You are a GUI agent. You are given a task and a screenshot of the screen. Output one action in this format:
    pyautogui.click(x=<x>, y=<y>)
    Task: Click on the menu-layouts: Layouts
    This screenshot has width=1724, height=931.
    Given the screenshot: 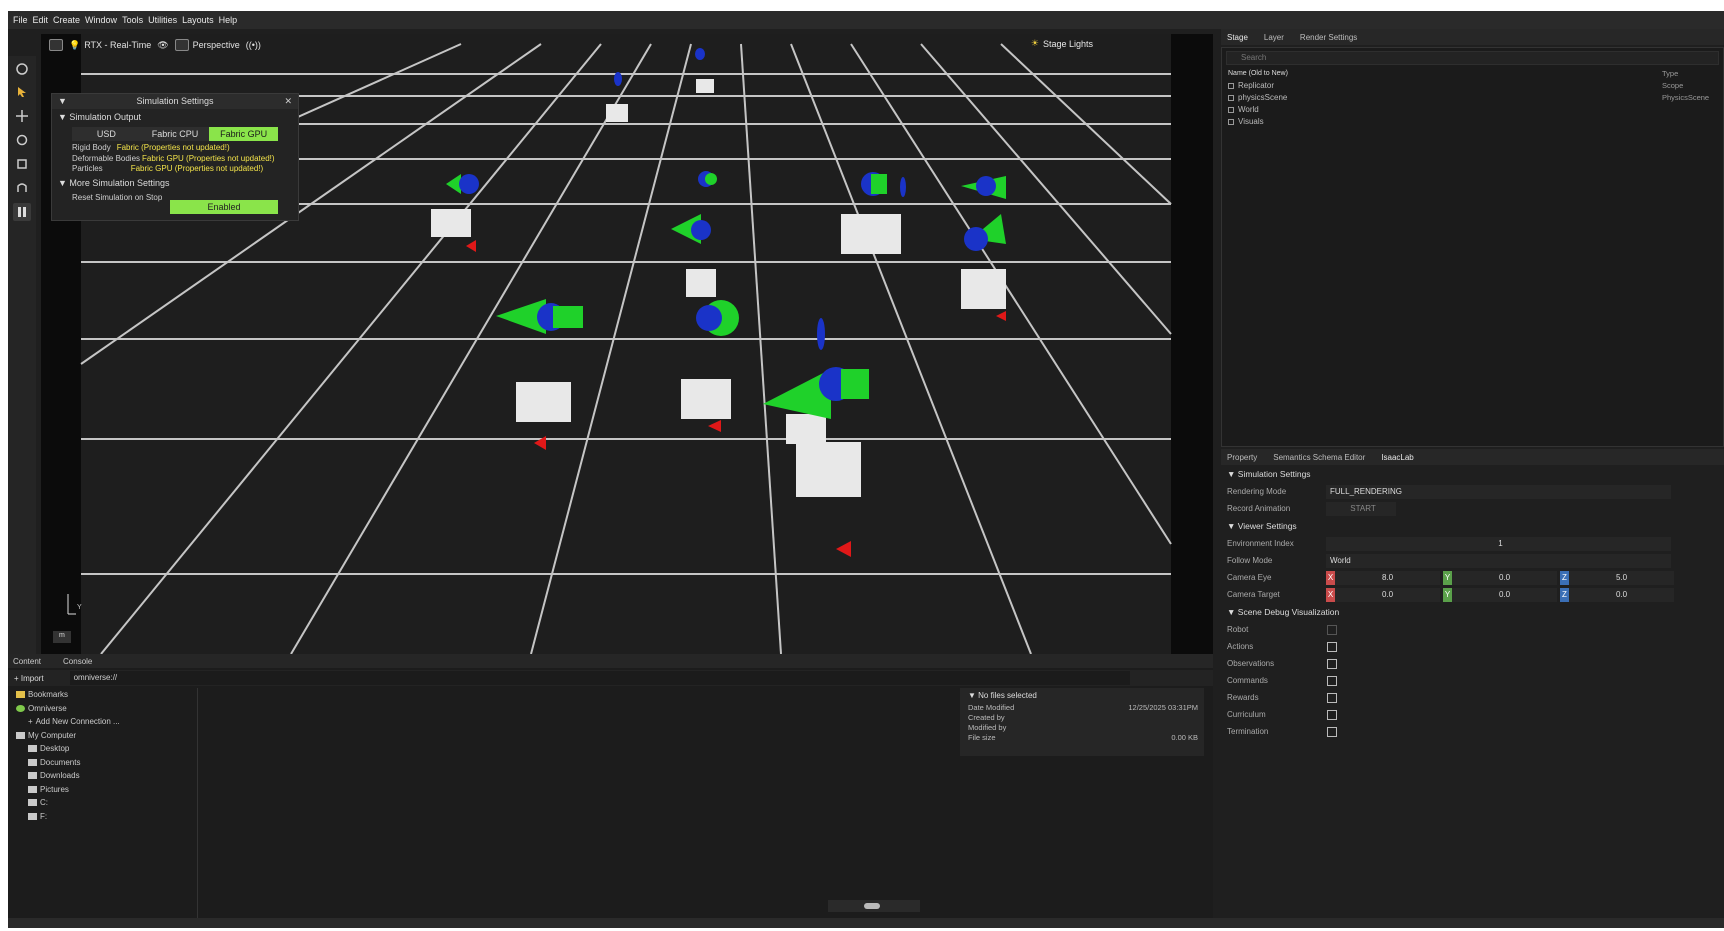 What is the action you would take?
    pyautogui.click(x=198, y=20)
    